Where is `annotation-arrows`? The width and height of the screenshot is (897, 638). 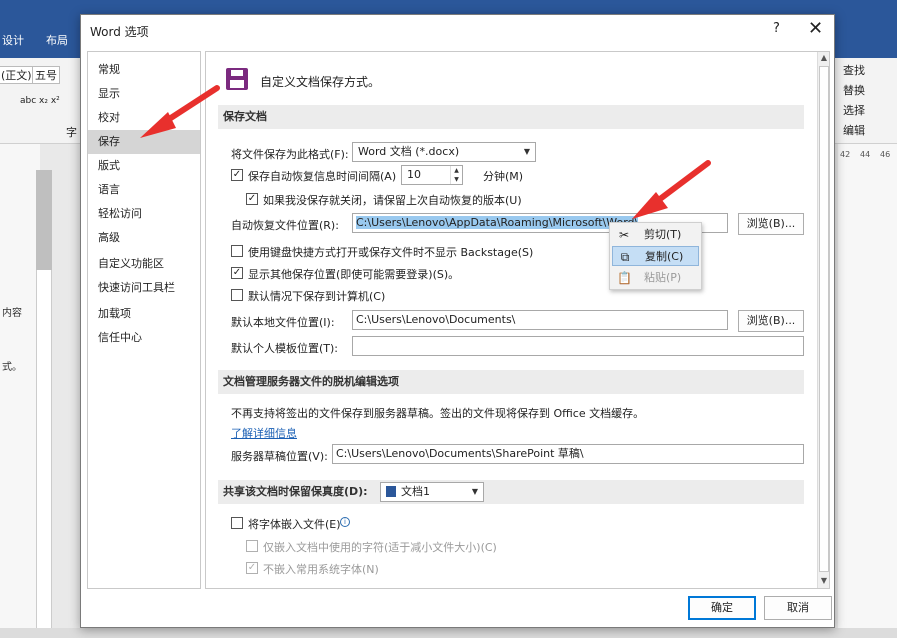 annotation-arrows is located at coordinates (425, 152).